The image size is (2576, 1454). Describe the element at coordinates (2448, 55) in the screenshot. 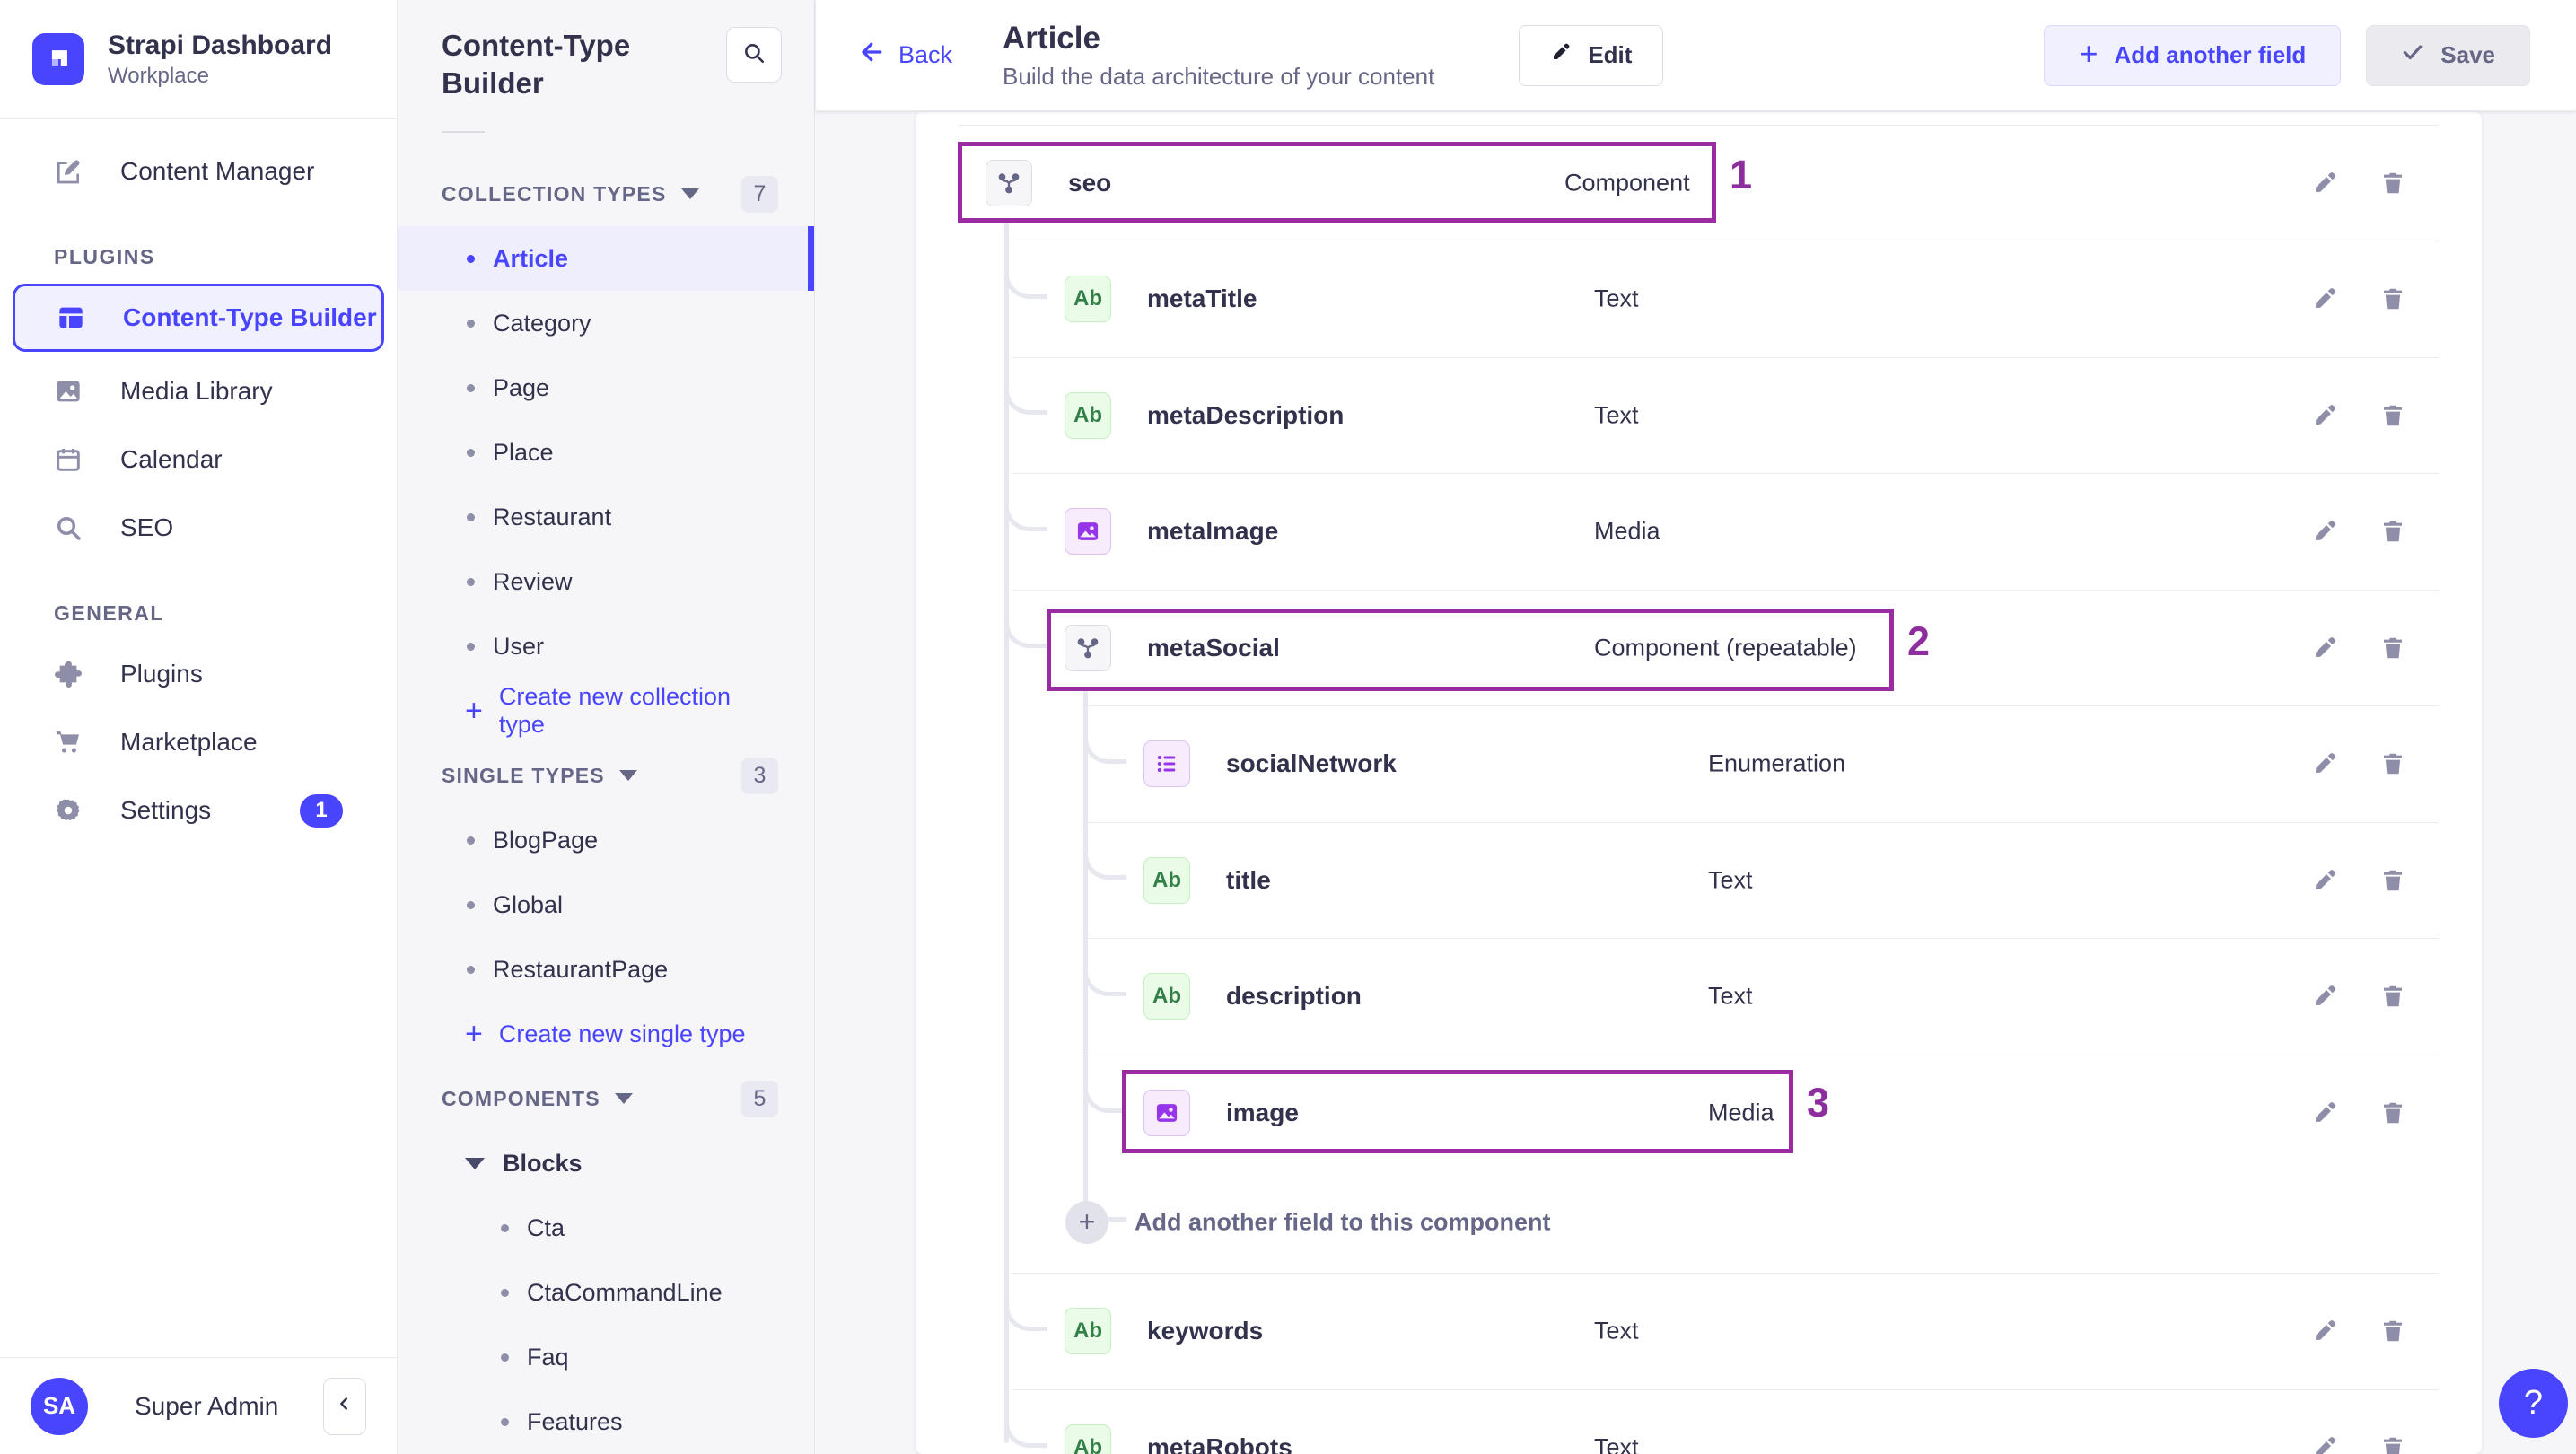

I see `save-button: Save` at that location.